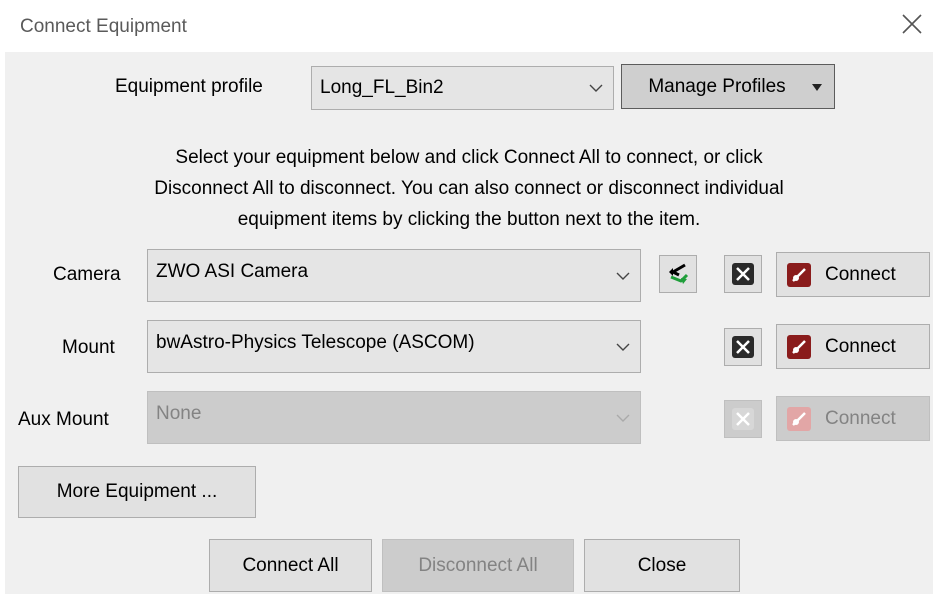  I want to click on close-button: Close, so click(662, 565).